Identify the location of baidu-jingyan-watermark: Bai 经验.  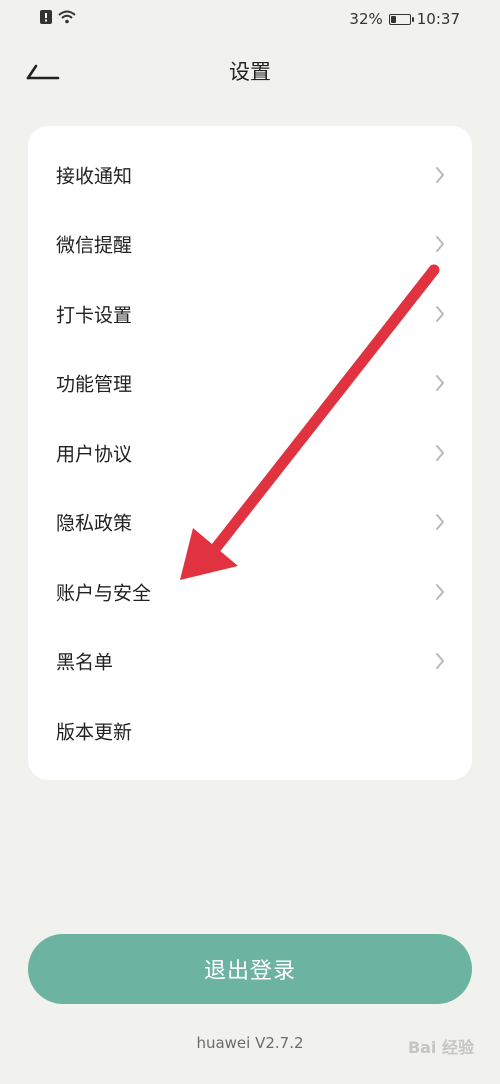
(440, 1047).